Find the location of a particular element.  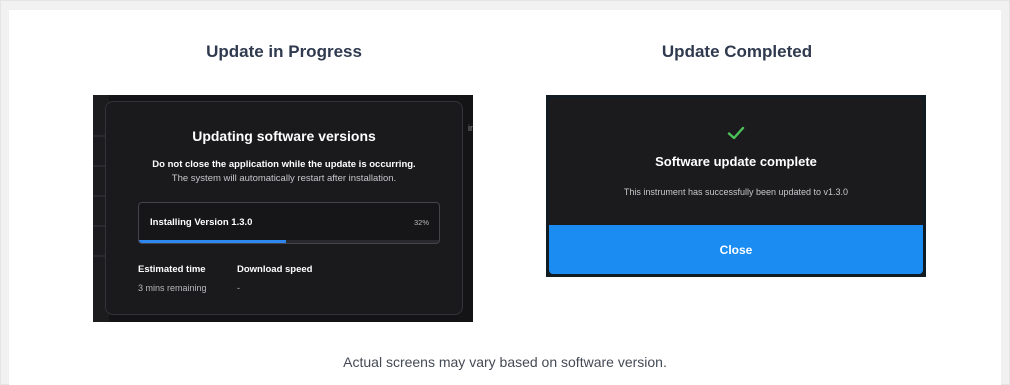

dialog-title: Updating software versions is located at coordinates (284, 136).